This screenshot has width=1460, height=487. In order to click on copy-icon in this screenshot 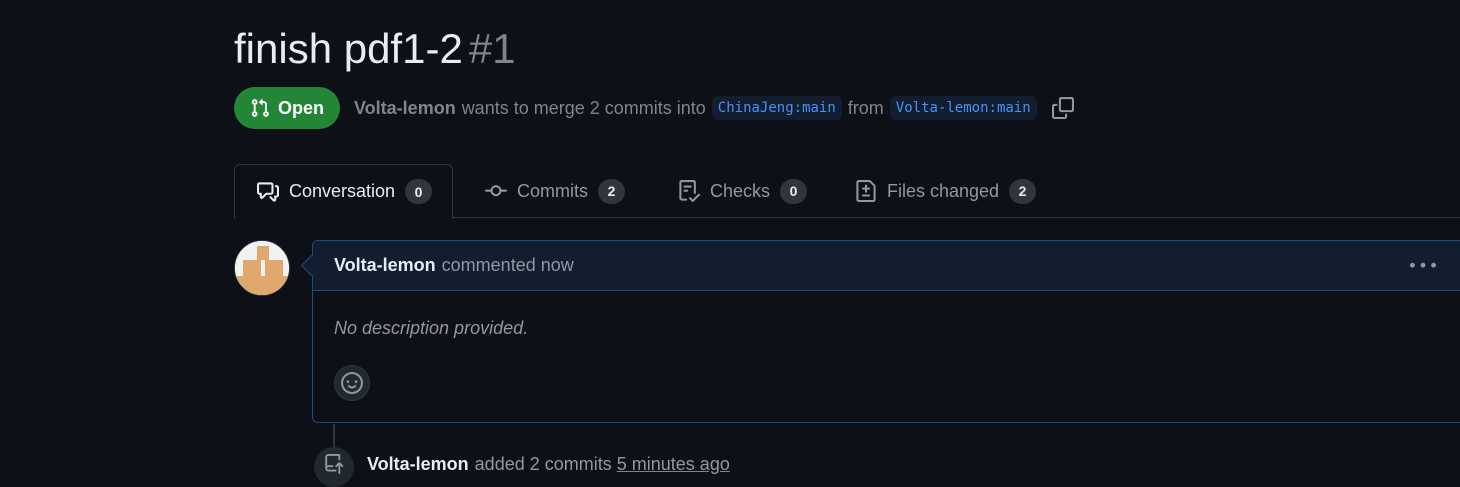, I will do `click(1062, 108)`.